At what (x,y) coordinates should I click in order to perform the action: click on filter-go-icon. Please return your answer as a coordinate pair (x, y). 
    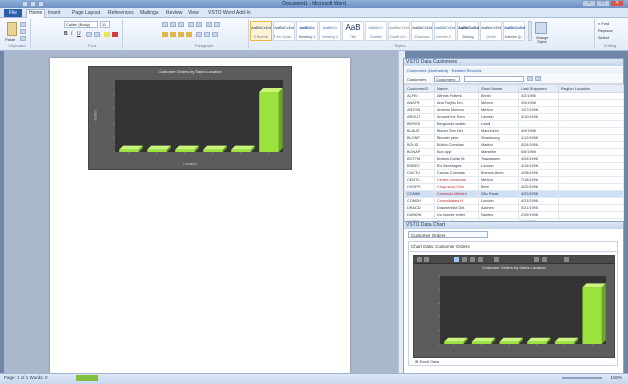
    Looking at the image, I should click on (530, 78).